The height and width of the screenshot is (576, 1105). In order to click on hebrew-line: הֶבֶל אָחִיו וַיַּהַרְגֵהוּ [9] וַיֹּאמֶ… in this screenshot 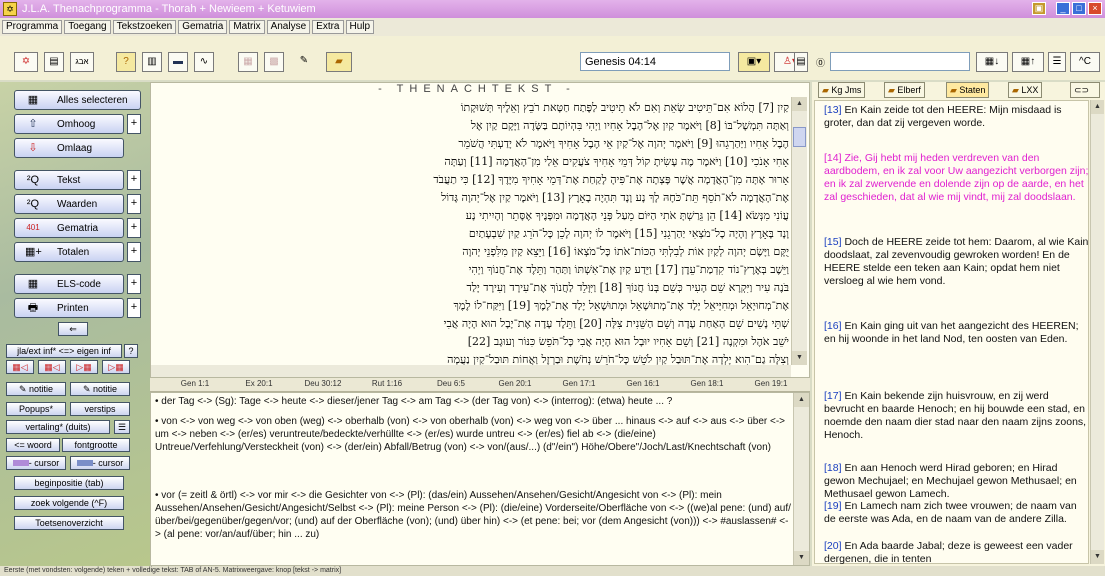, I will do `click(479, 144)`.